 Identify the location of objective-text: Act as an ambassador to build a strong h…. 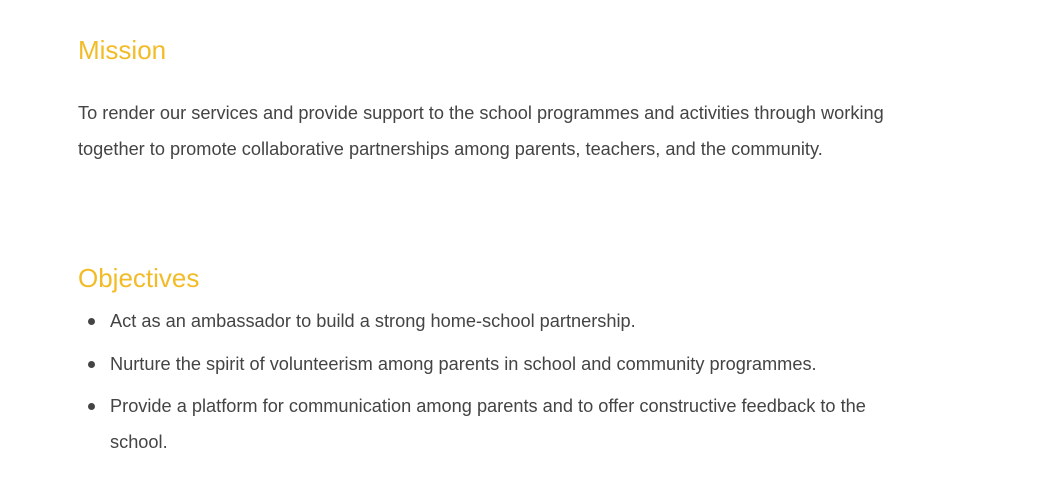
(373, 321).